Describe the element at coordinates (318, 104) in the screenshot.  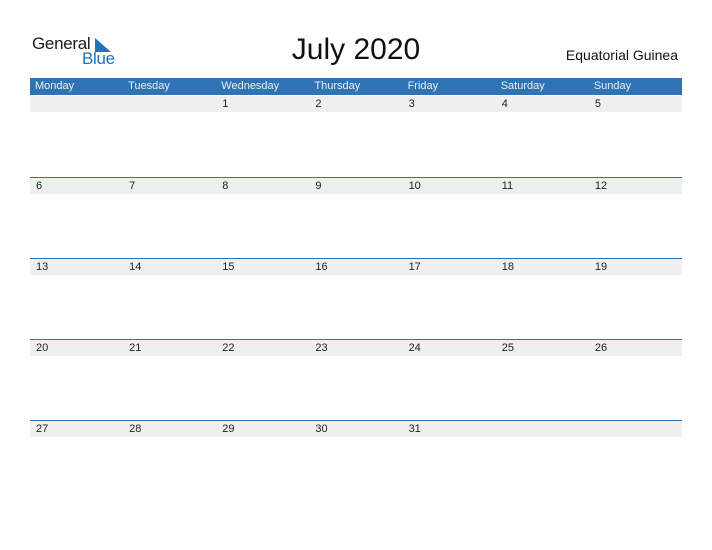
I see `day-cell: 2` at that location.